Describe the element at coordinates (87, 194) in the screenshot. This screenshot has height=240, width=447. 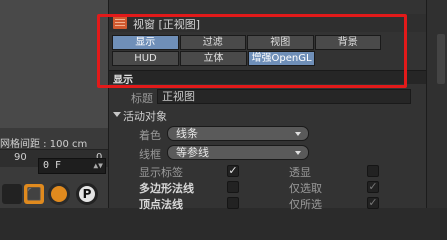
I see `play-icon: P` at that location.